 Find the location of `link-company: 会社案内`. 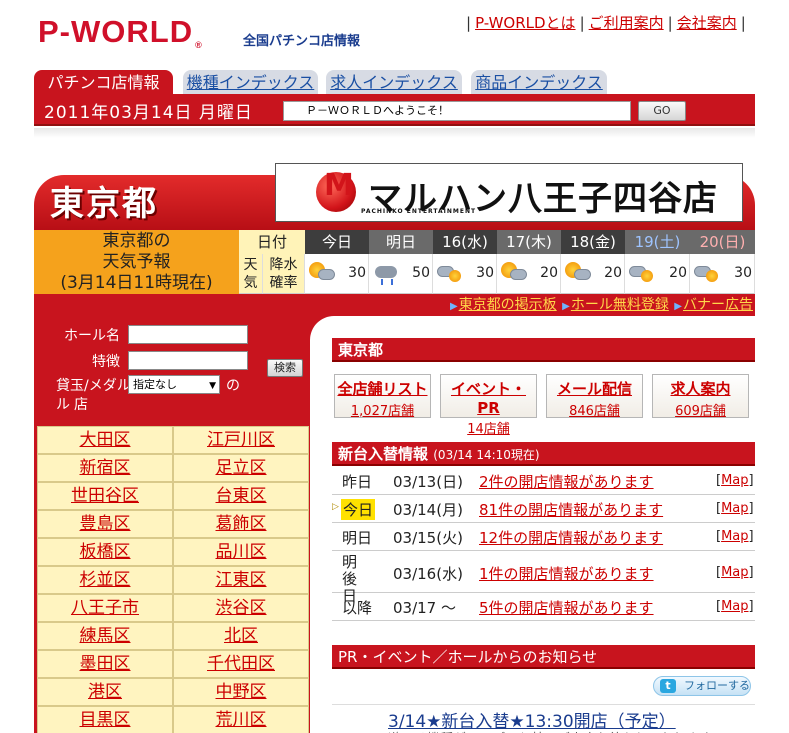

link-company: 会社案内 is located at coordinates (707, 23).